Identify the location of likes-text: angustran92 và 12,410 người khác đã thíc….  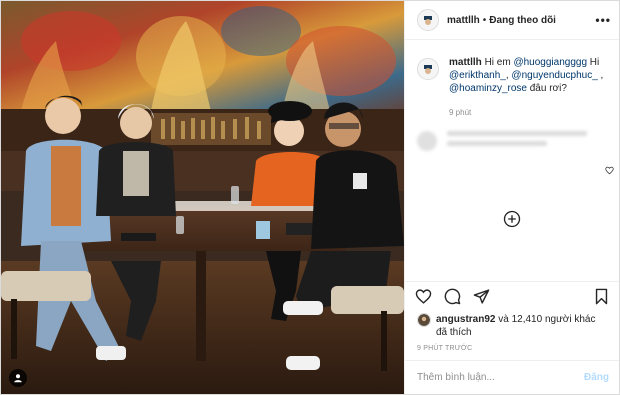
(515, 326).